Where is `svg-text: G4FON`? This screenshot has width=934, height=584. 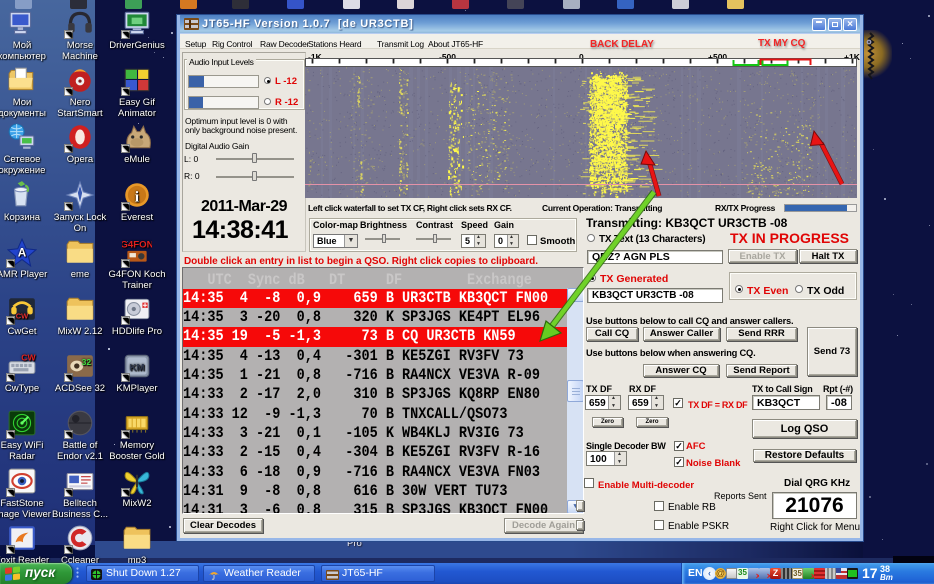
svg-text: G4FON is located at coordinates (137, 245).